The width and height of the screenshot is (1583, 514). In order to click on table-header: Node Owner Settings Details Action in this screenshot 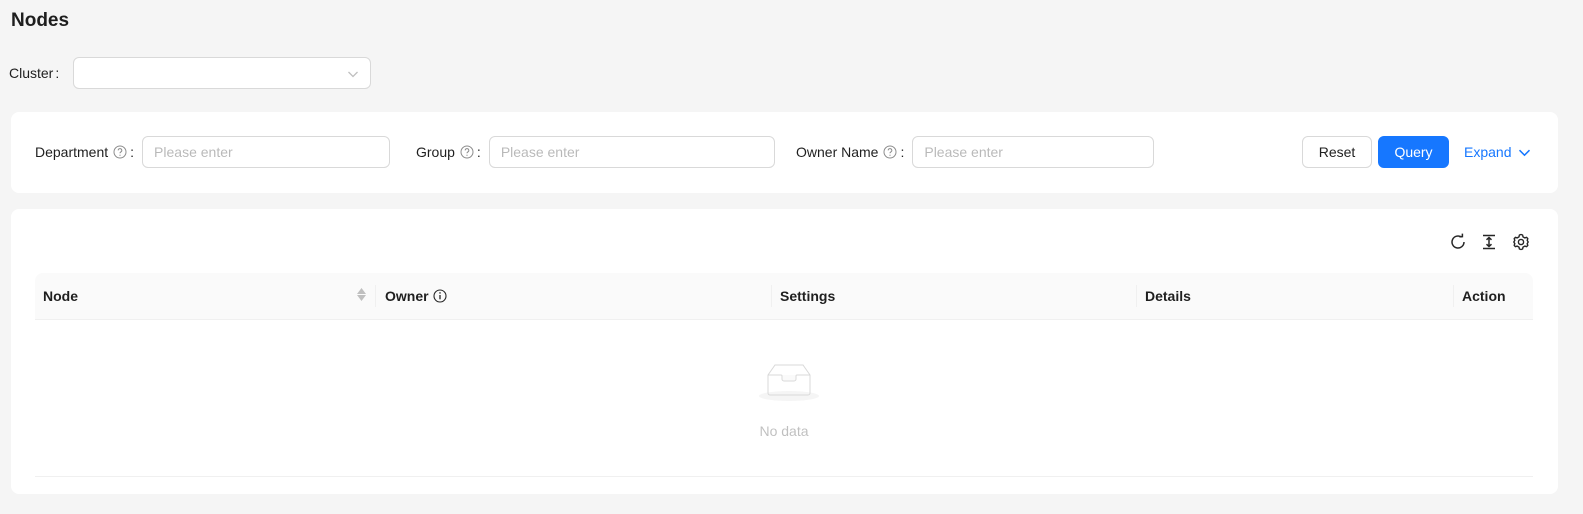, I will do `click(784, 296)`.